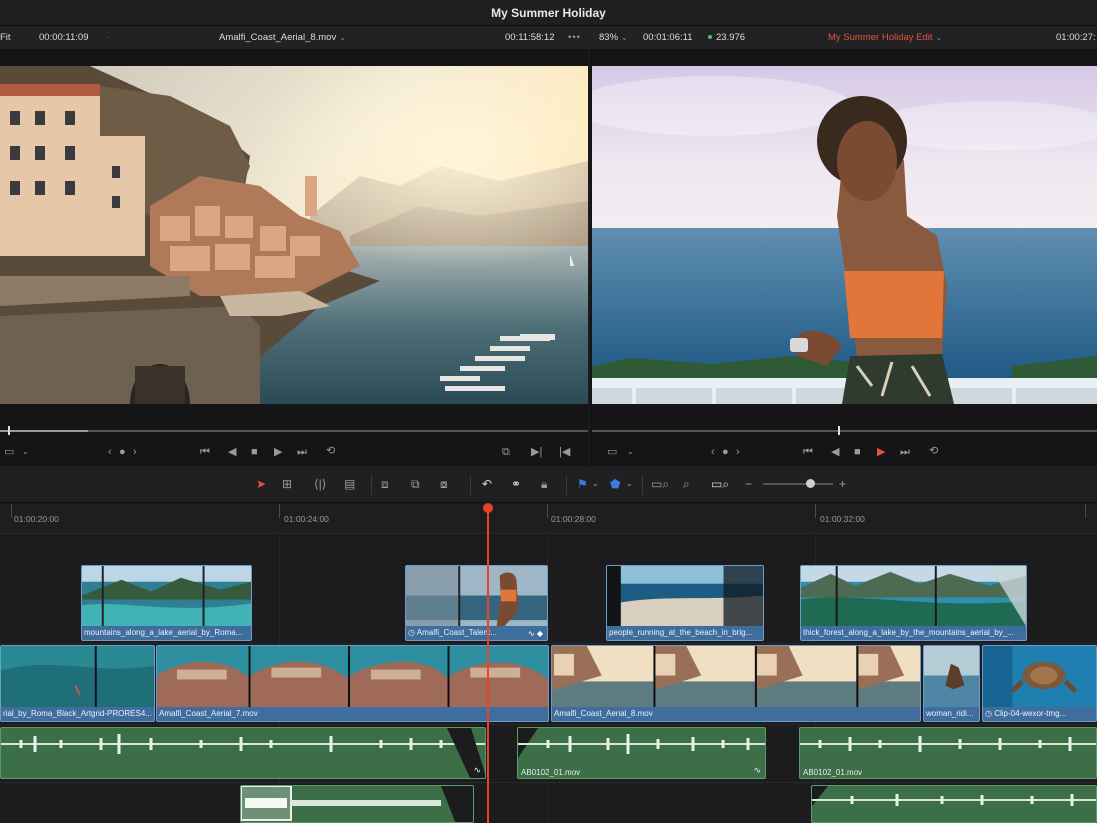  Describe the element at coordinates (470, 485) in the screenshot. I see `toolbar-divider` at that location.